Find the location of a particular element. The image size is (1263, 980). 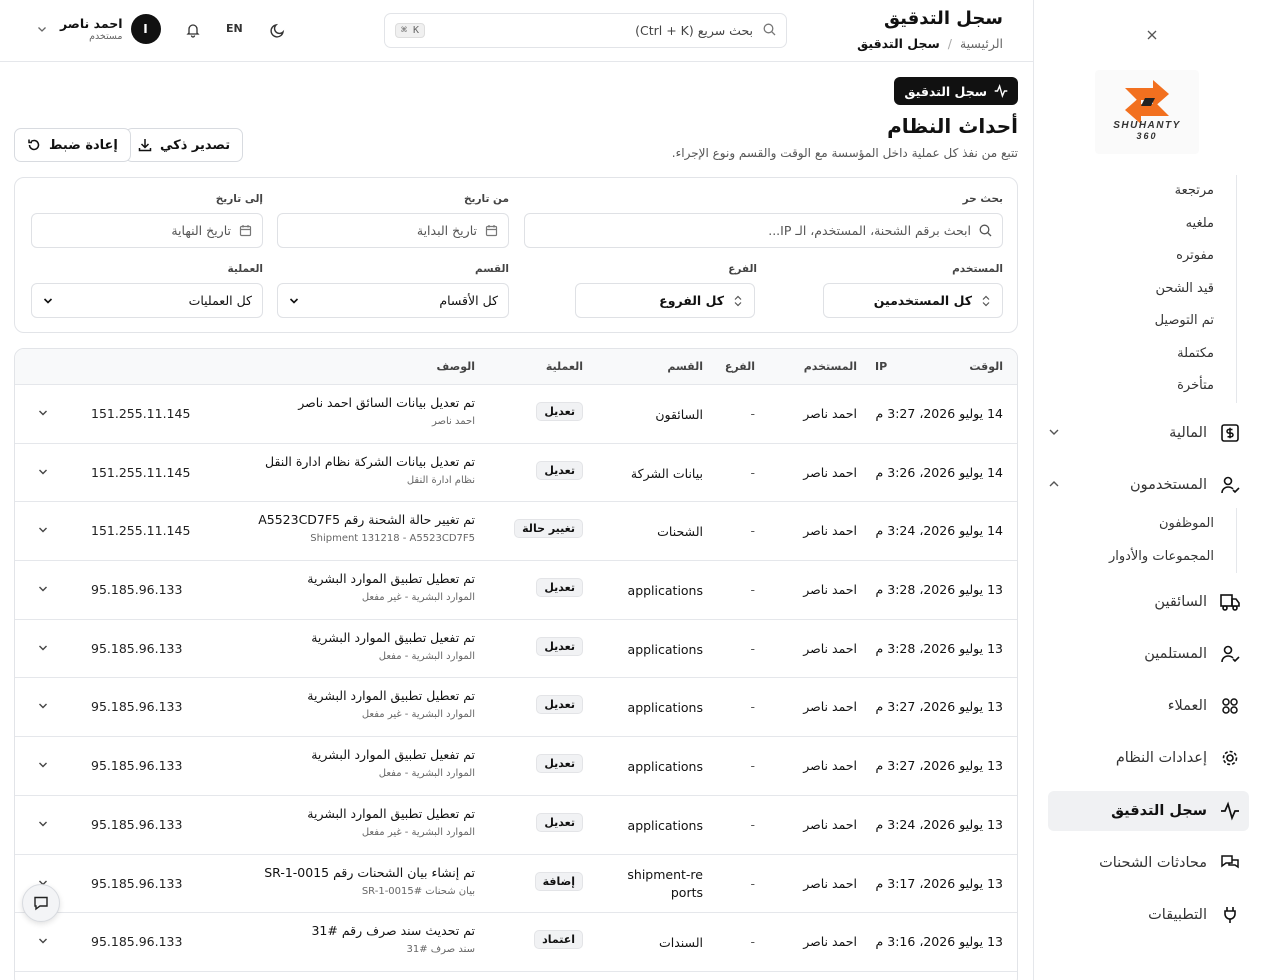

filter-op-select: كل العمليات is located at coordinates (147, 300).